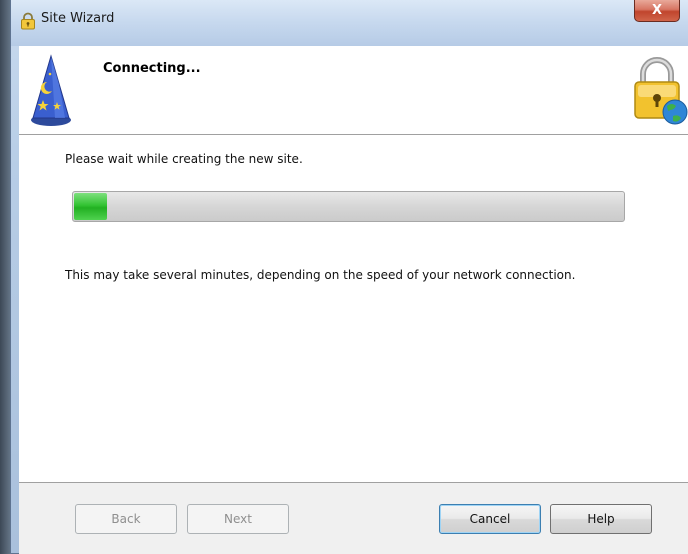 The height and width of the screenshot is (554, 688). I want to click on button-bar: Back Next Cancel Help, so click(353, 518).